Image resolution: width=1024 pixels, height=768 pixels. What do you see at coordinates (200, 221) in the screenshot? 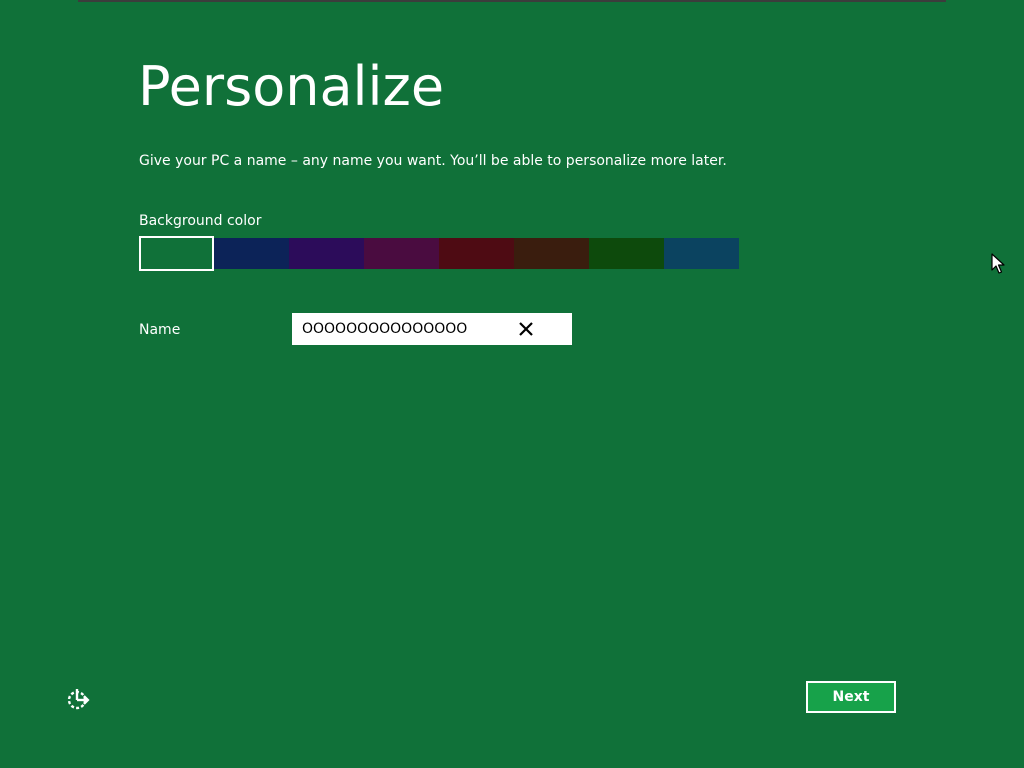
I see `background-color-label: Background color` at bounding box center [200, 221].